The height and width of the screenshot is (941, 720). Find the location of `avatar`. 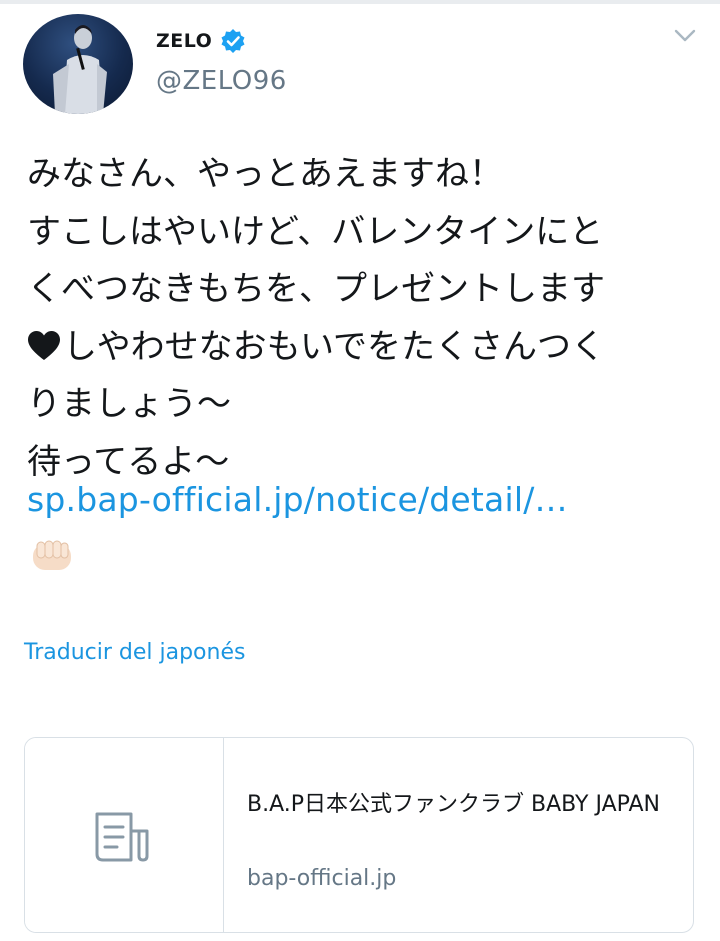

avatar is located at coordinates (78, 64).